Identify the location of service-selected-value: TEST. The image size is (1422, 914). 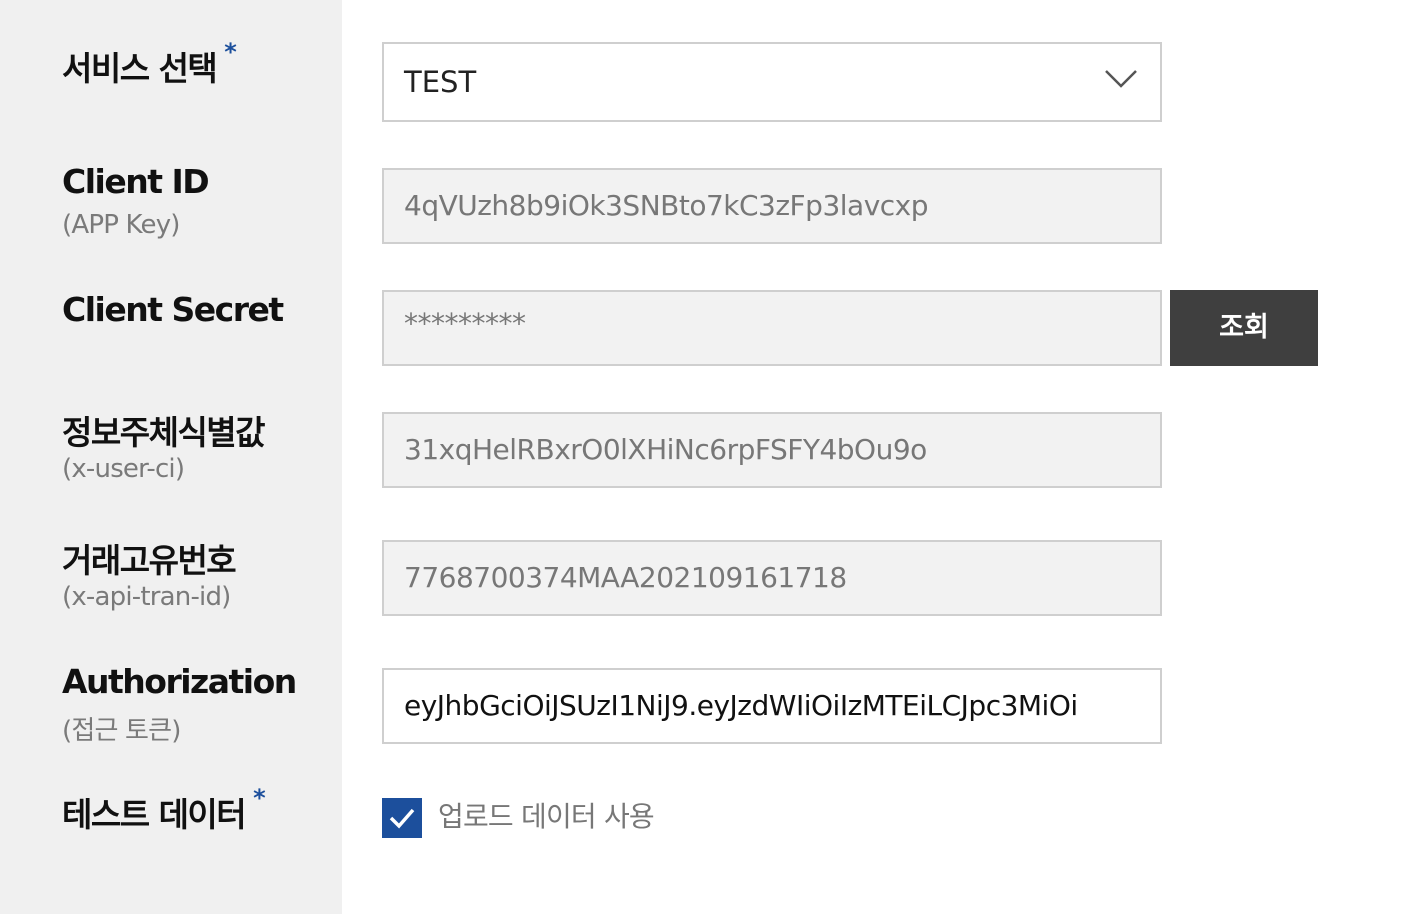
(440, 82).